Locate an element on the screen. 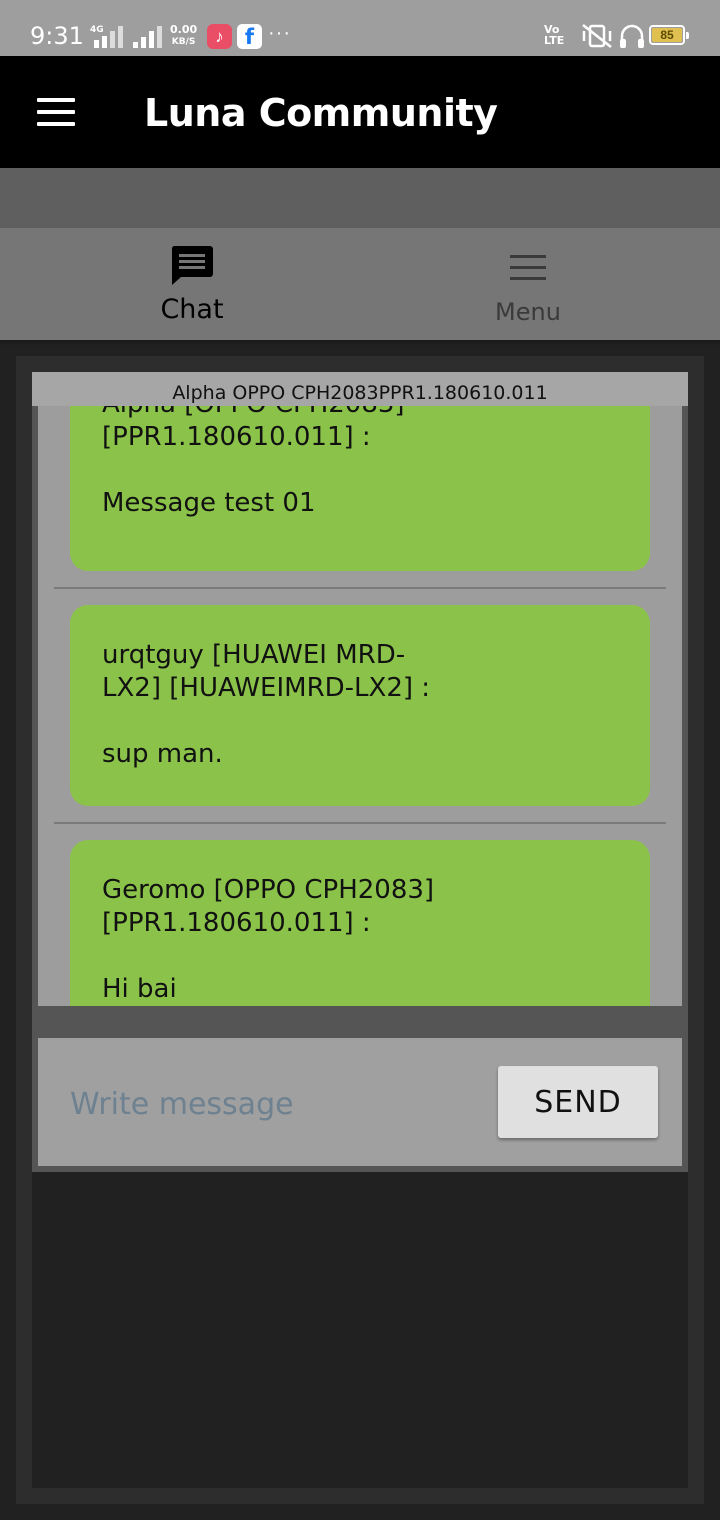  toolbar-strip is located at coordinates (360, 198).